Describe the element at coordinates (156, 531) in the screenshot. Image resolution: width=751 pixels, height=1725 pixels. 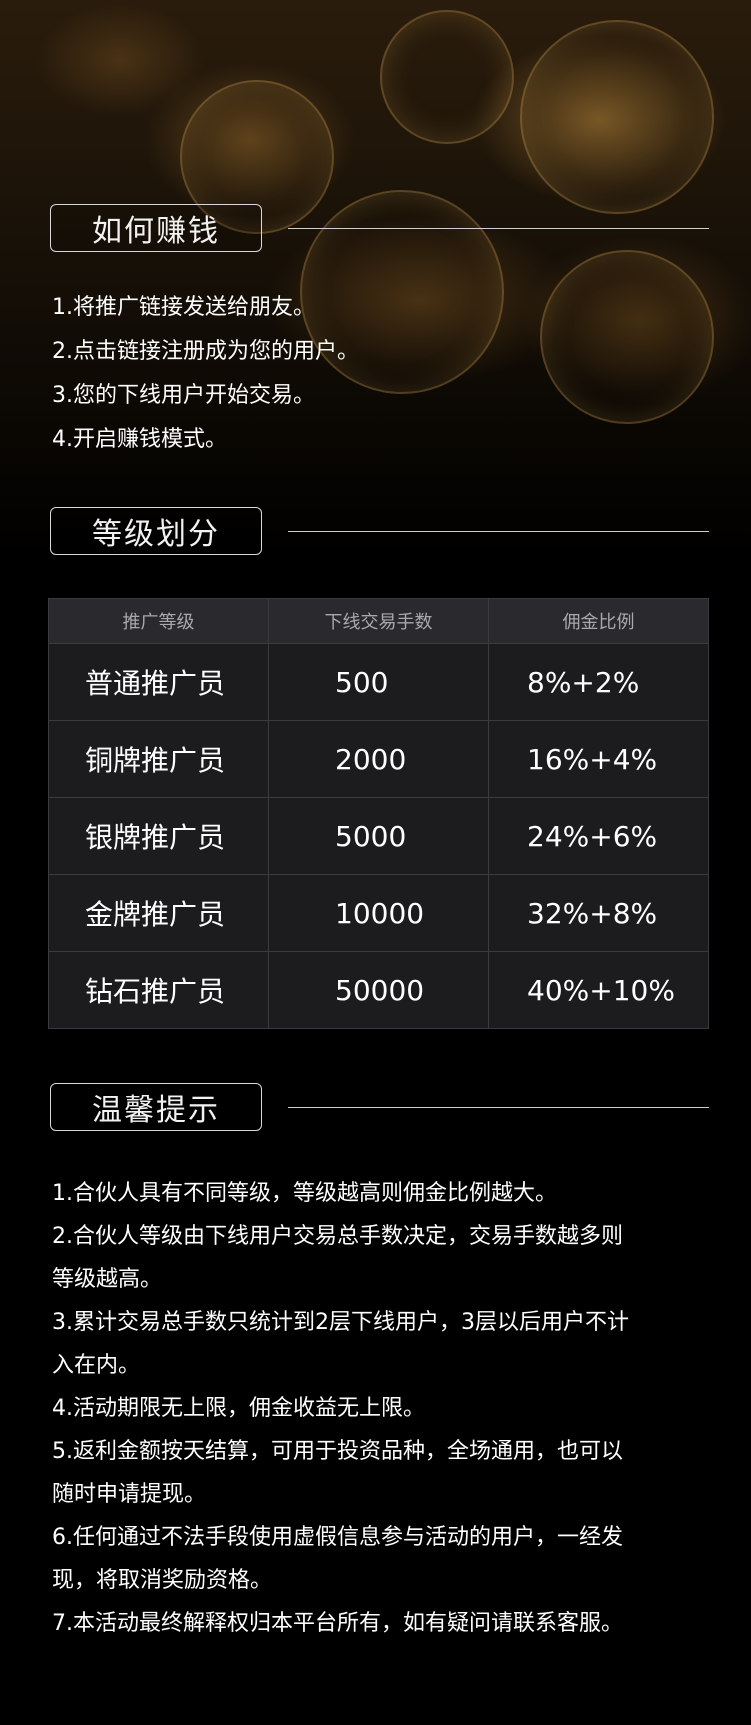
I see `grade-section-title: 等级划分` at that location.